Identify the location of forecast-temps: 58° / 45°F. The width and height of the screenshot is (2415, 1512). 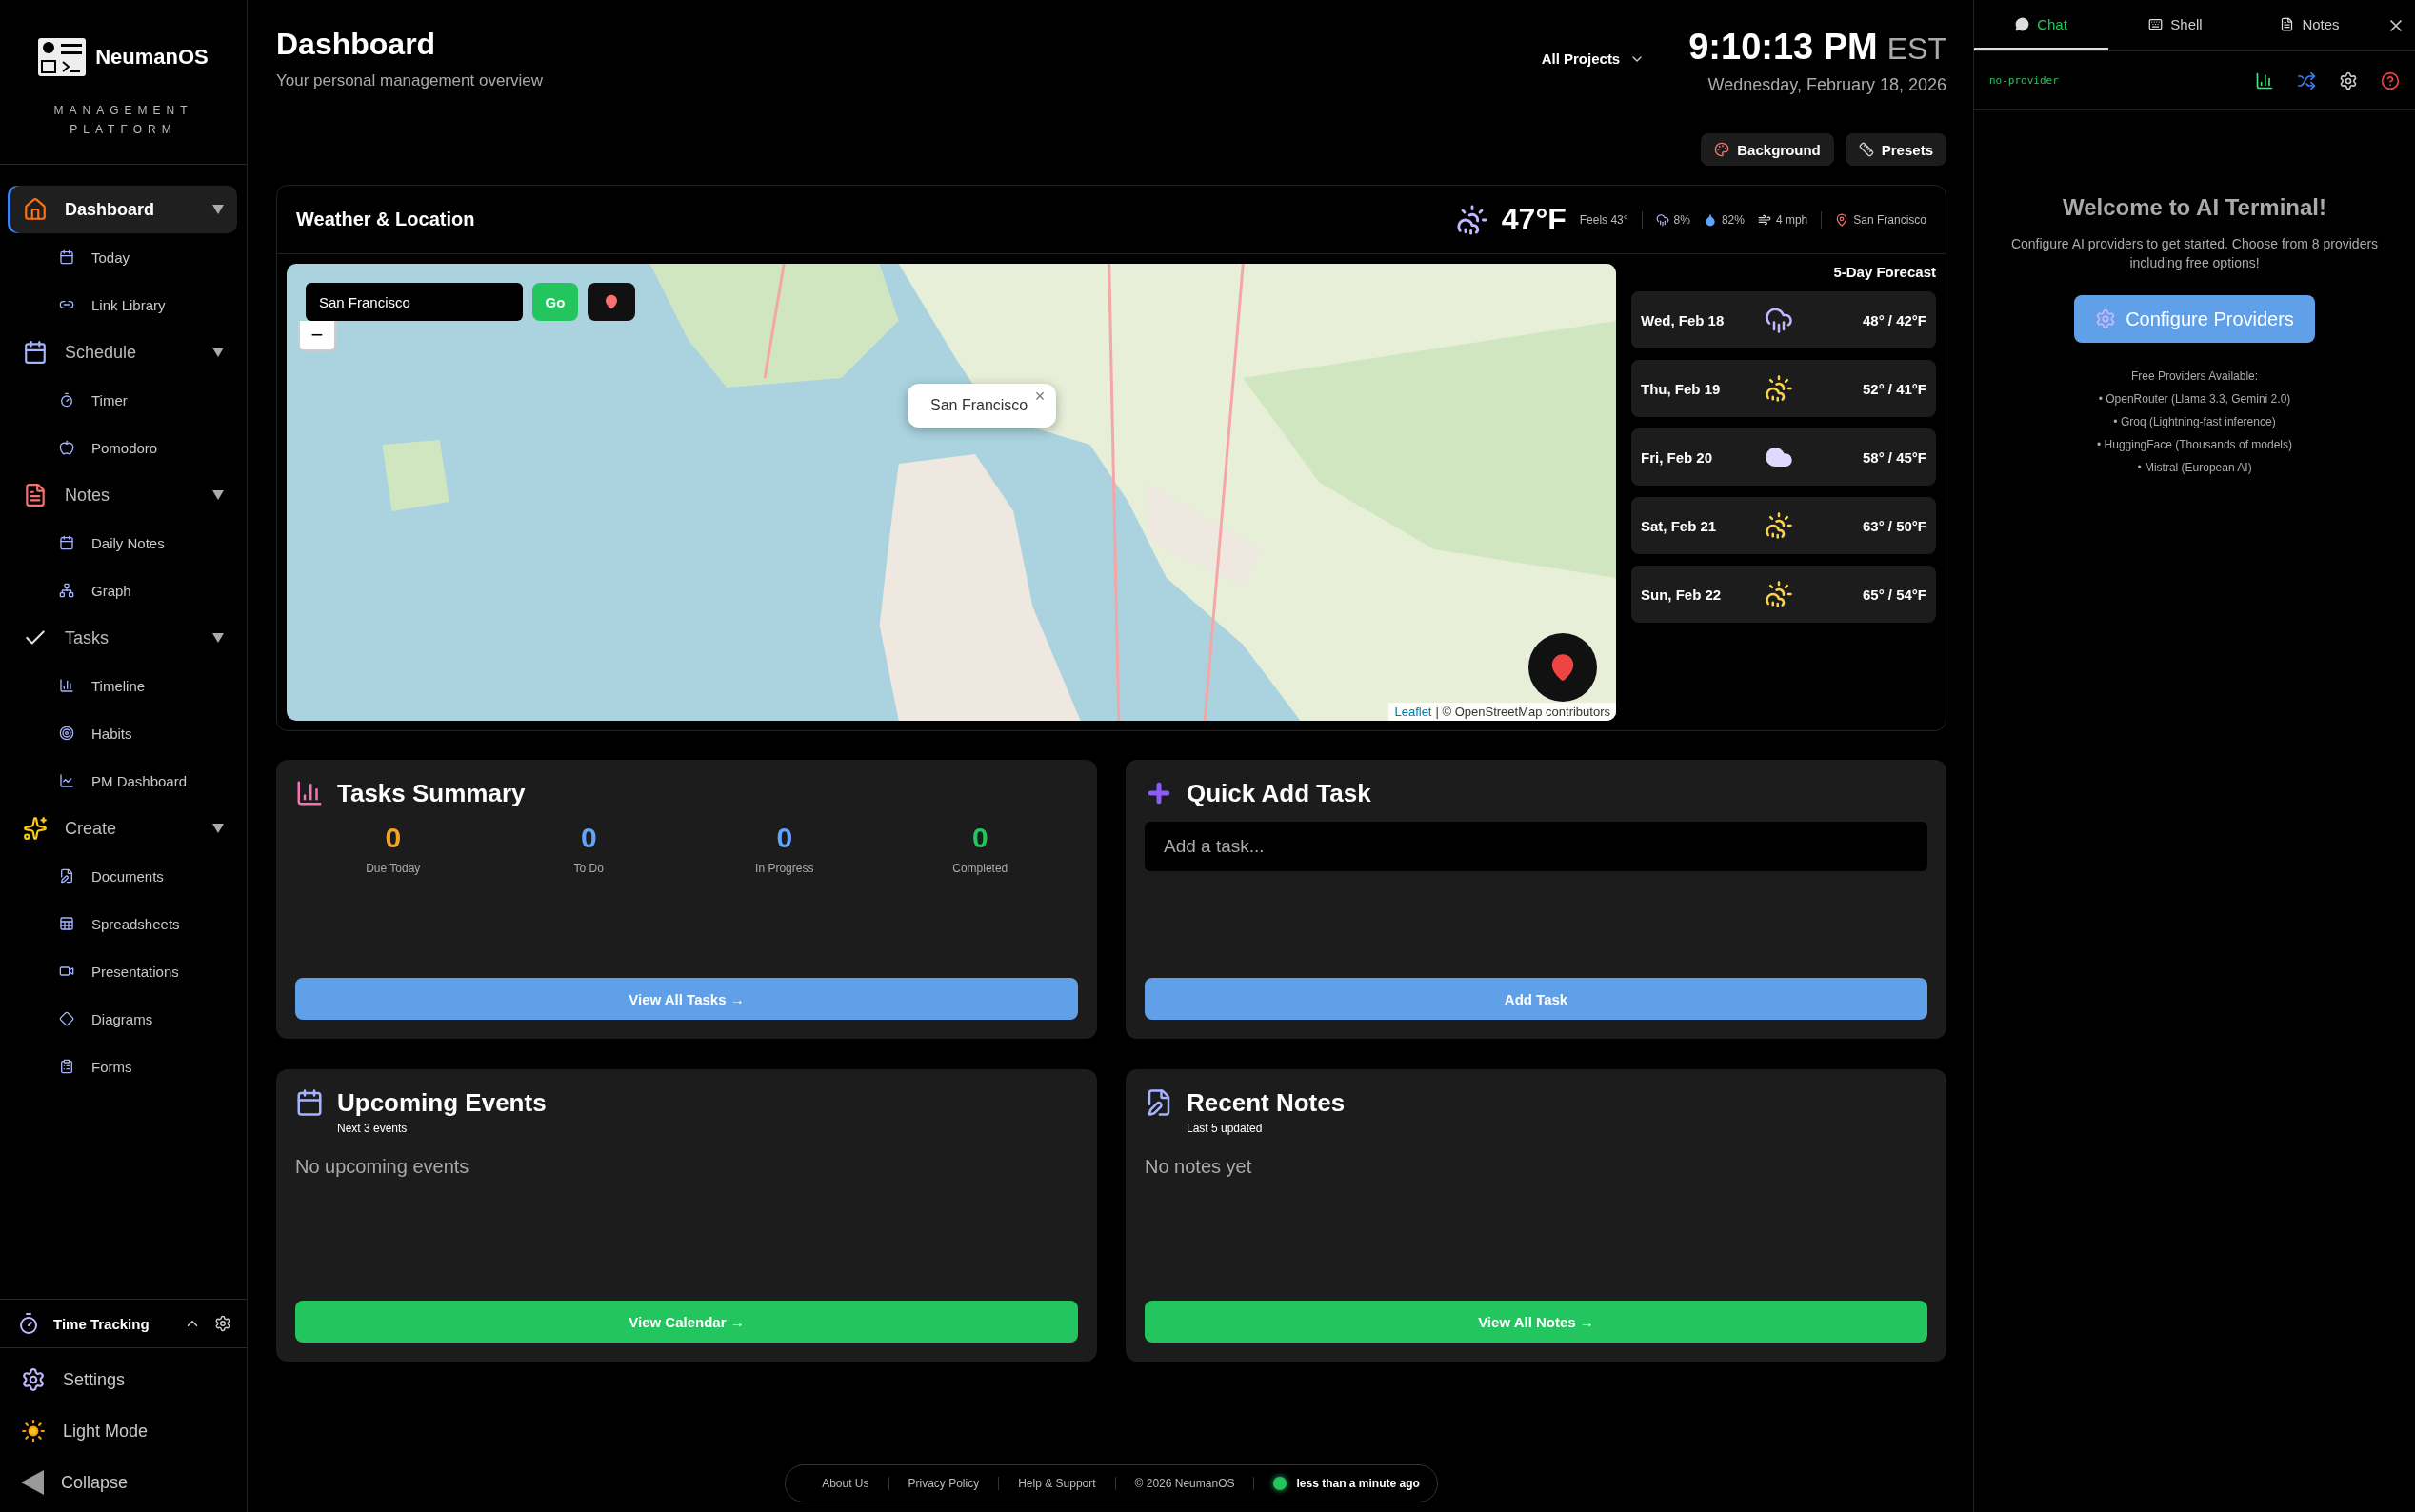
(1894, 457).